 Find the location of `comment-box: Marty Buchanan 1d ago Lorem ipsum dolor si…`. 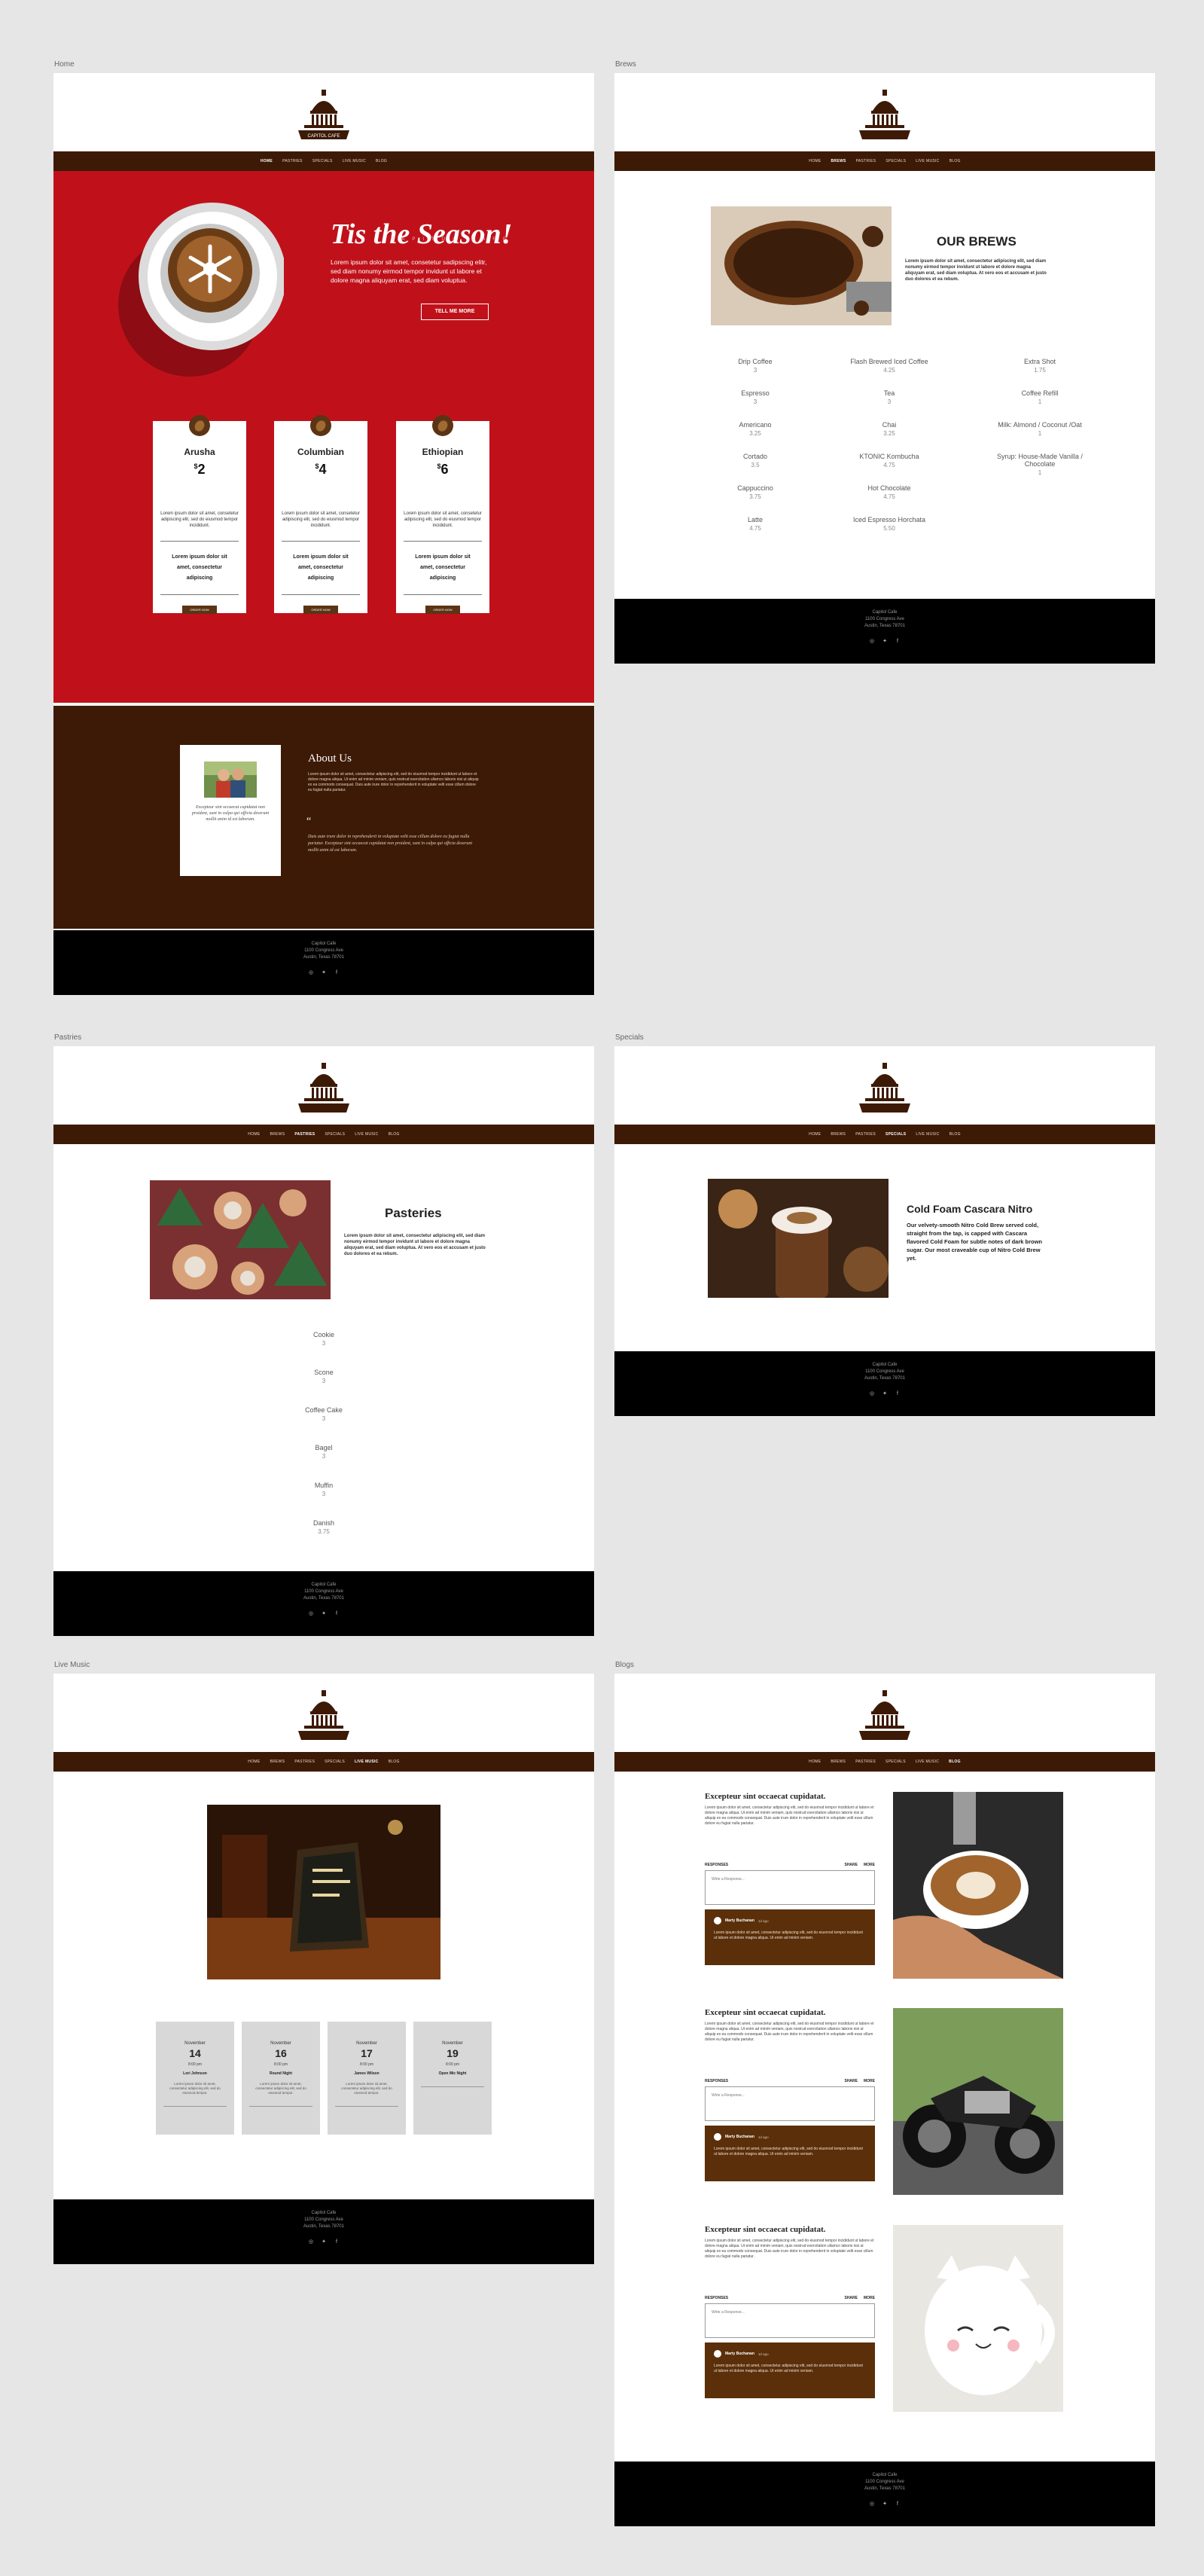

comment-box: Marty Buchanan 1d ago Lorem ipsum dolor si… is located at coordinates (790, 1937).